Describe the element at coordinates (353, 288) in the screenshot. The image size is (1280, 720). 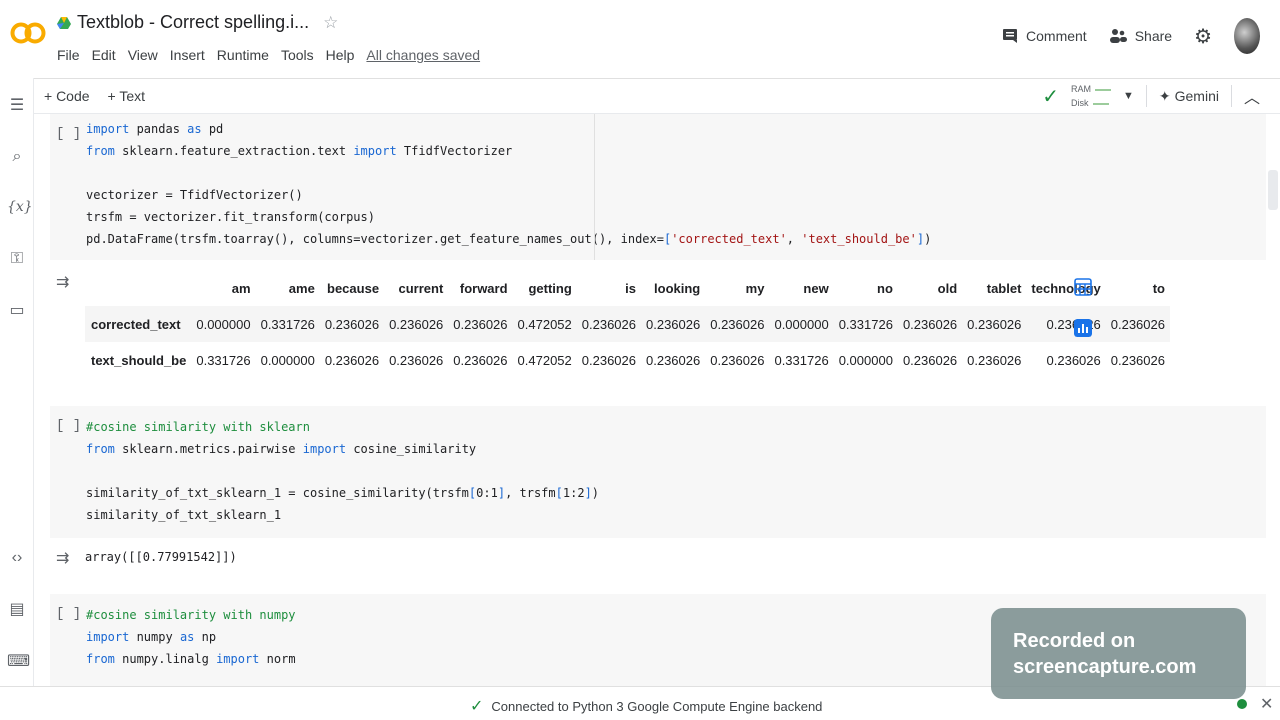
I see `column-header: because` at that location.